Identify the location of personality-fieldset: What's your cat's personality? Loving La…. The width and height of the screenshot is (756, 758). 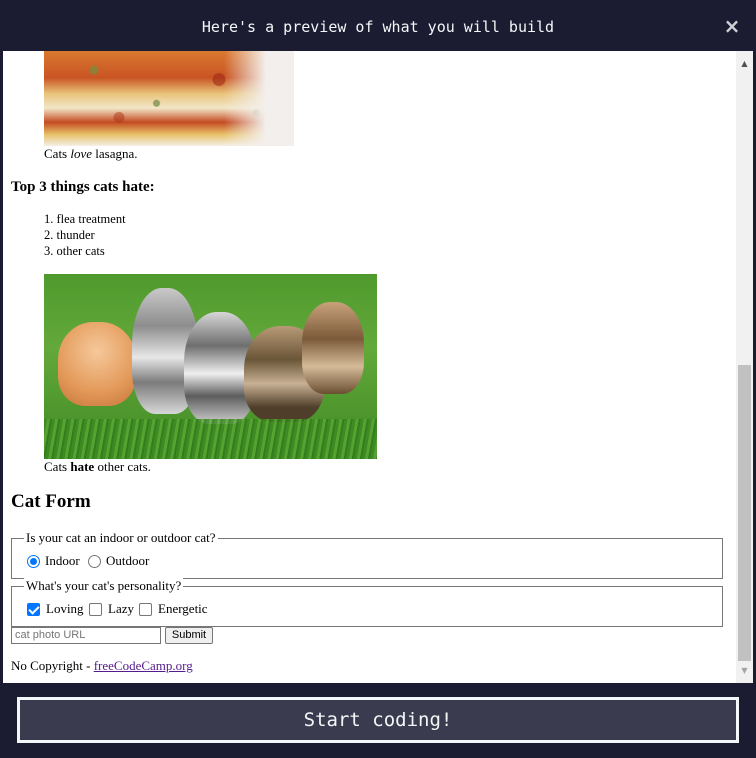
(367, 602).